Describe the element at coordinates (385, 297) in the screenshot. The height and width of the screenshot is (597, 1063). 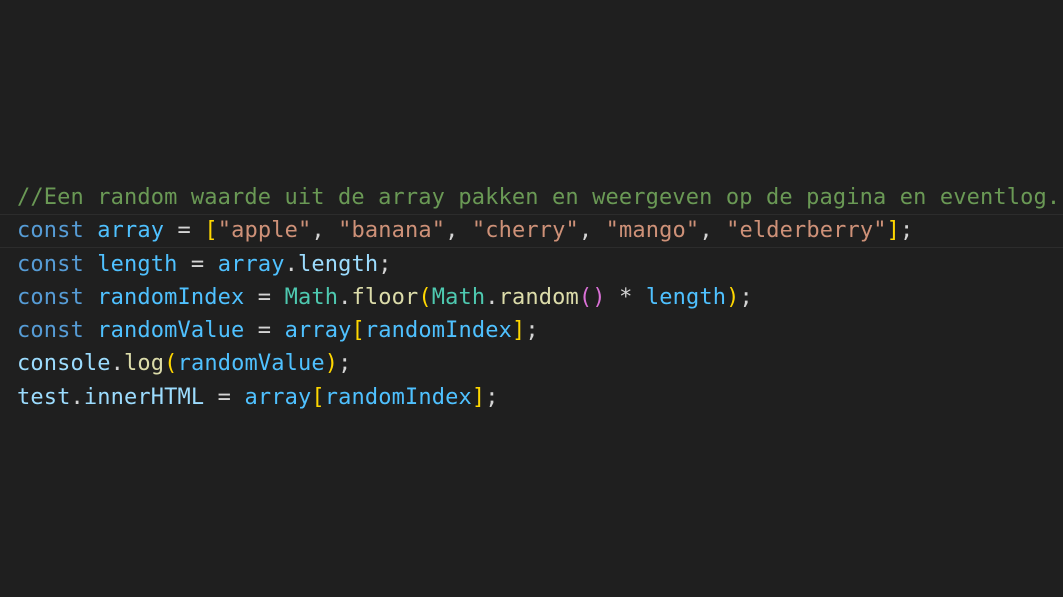
I see `code-token: floor` at that location.